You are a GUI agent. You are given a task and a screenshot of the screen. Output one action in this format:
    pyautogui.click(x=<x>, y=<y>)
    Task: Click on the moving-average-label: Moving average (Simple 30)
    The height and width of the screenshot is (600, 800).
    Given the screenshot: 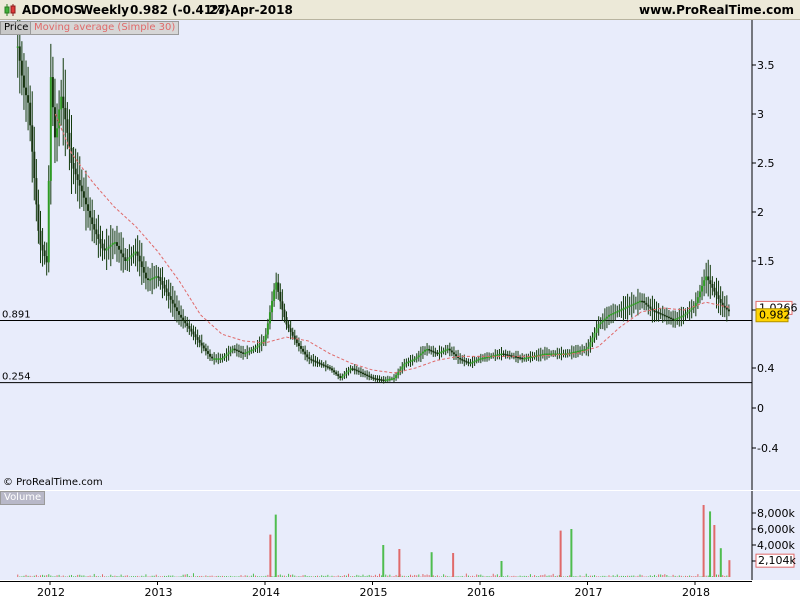 What is the action you would take?
    pyautogui.click(x=105, y=28)
    